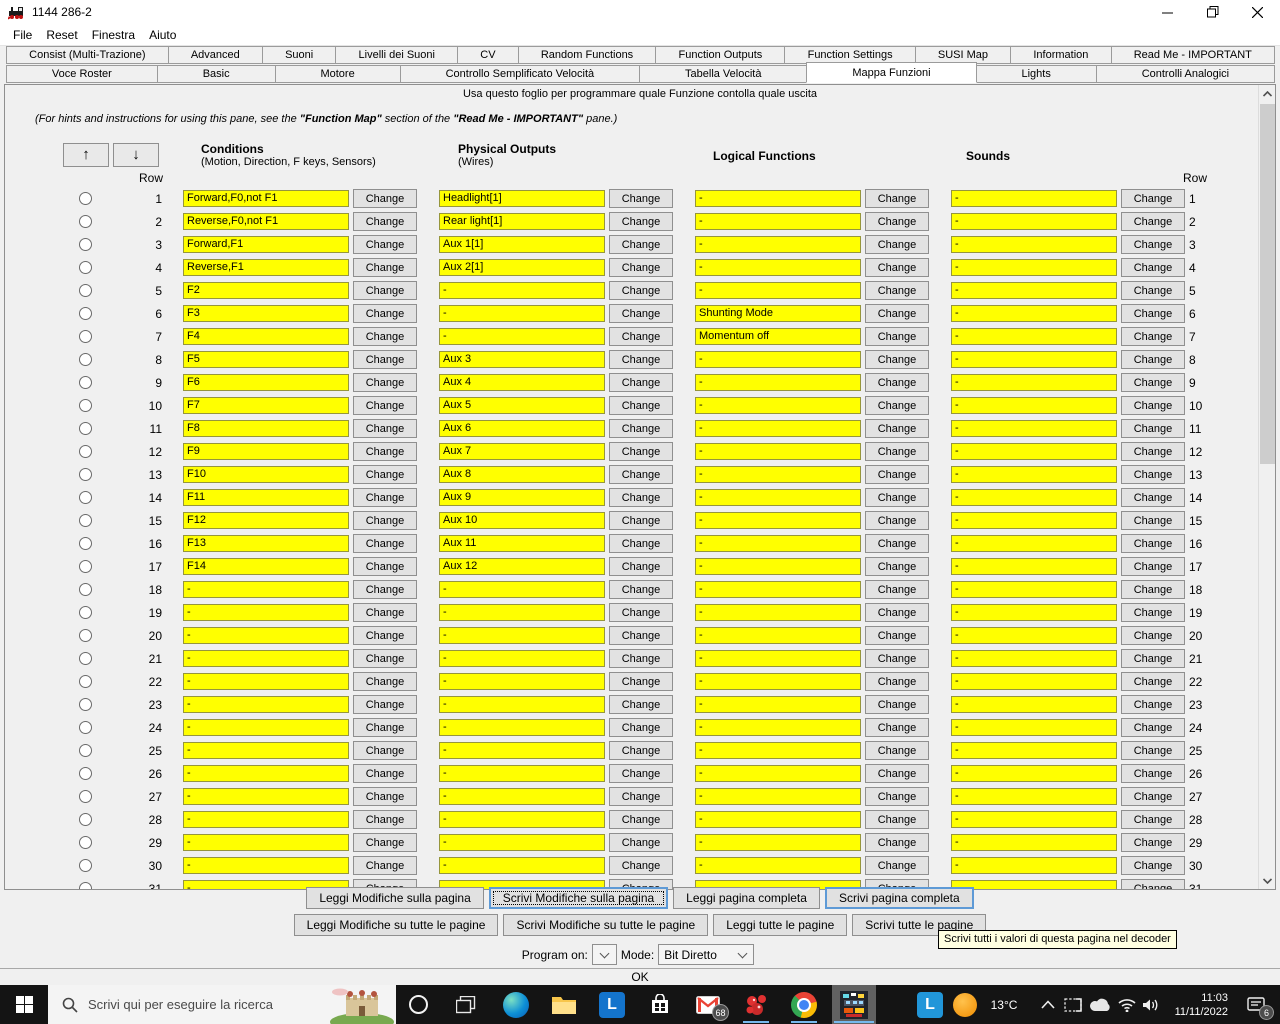 The image size is (1280, 1024). What do you see at coordinates (1073, 1004) in the screenshot?
I see `tray-snip-button` at bounding box center [1073, 1004].